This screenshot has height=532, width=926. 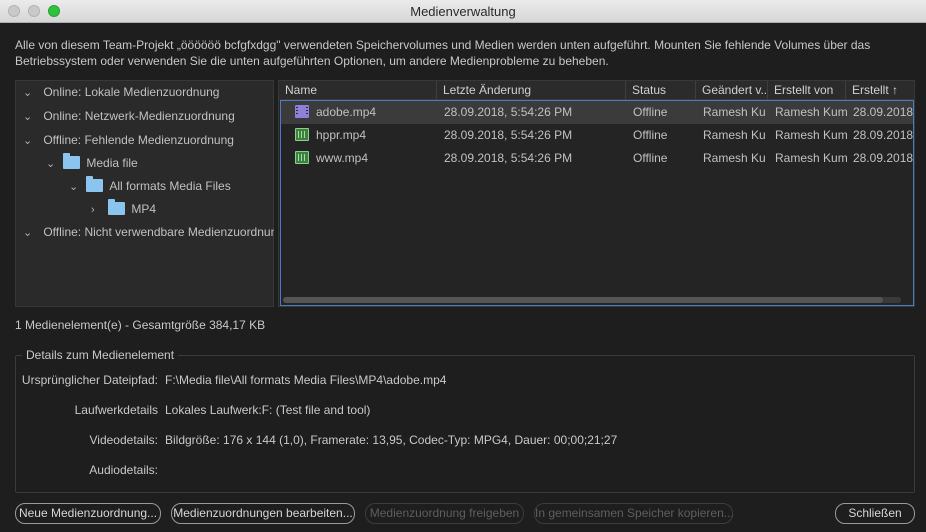 I want to click on column-header-label: Erstellt, so click(x=870, y=90).